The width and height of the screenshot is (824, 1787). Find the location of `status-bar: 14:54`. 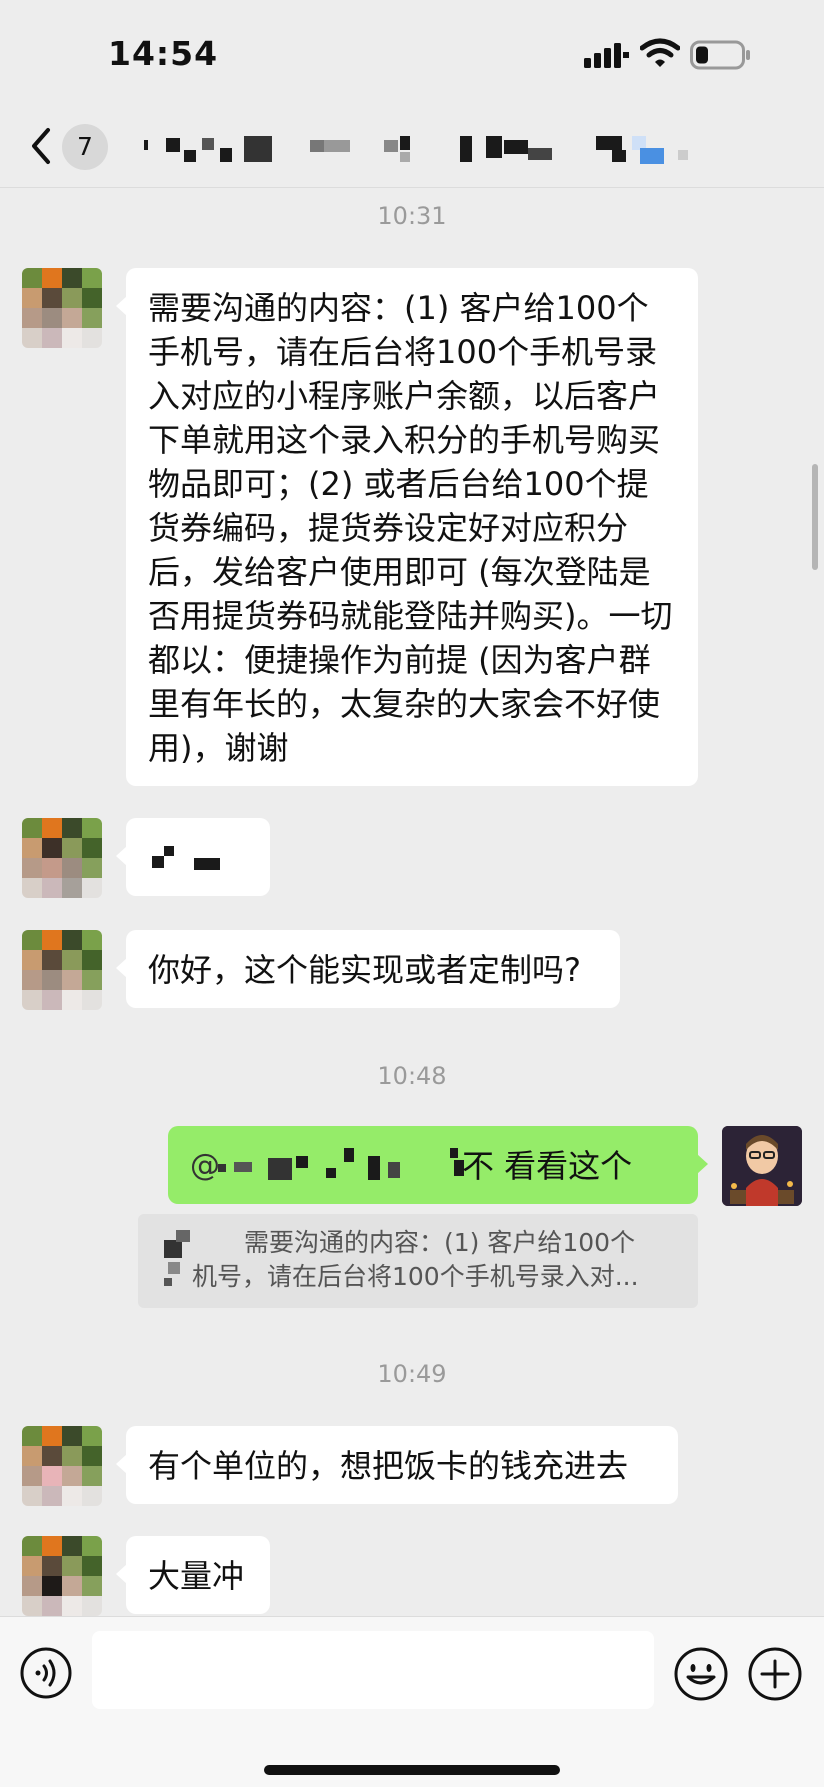

status-bar: 14:54 is located at coordinates (412, 55).